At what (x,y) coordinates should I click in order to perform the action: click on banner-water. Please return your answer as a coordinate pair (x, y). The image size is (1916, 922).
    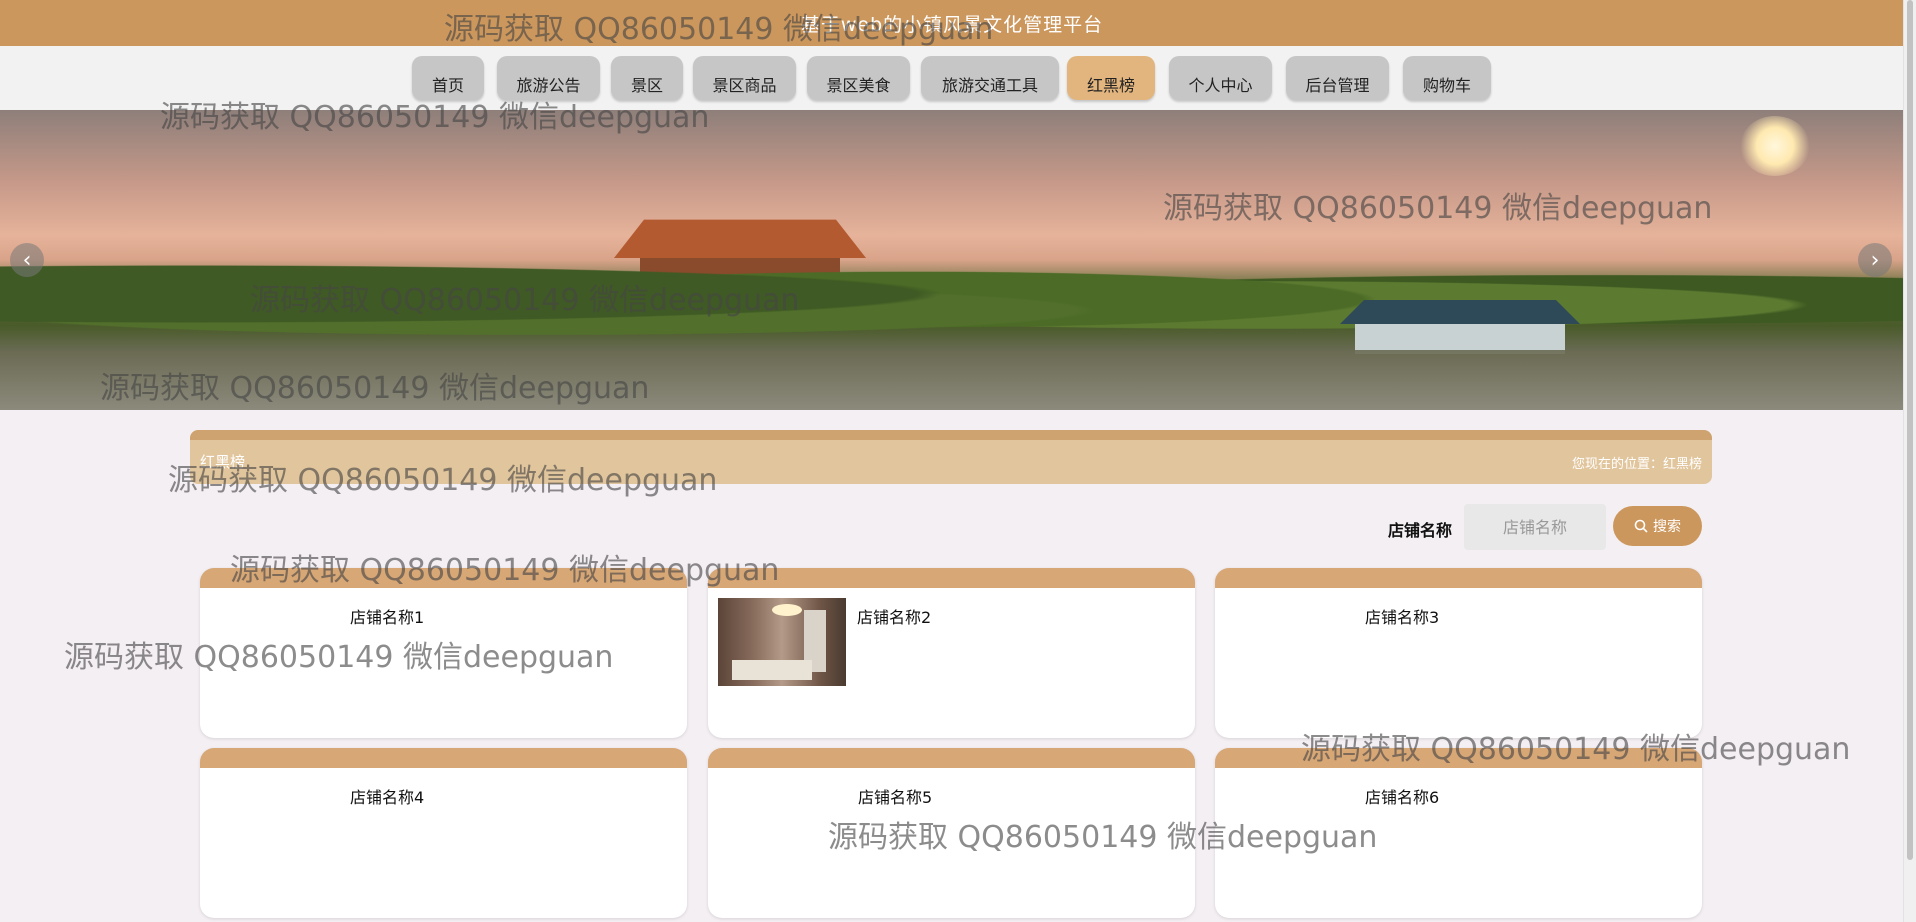
    Looking at the image, I should click on (952, 380).